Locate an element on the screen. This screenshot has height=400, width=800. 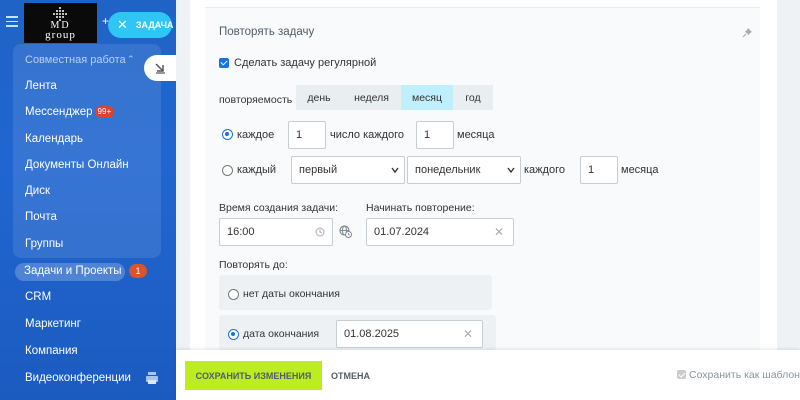
menu-icon is located at coordinates (12, 21).